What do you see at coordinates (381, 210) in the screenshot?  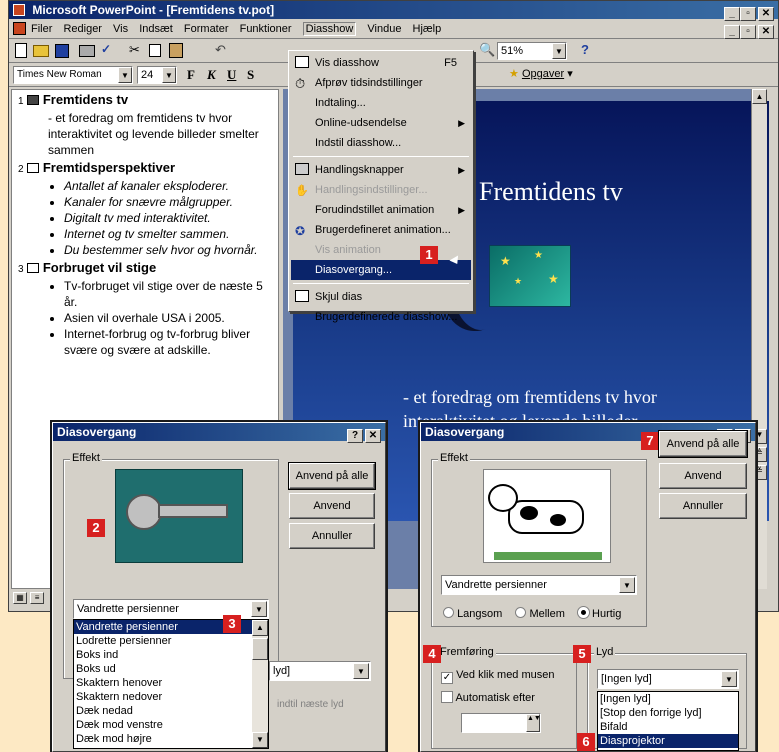 I see `menu-forudindstillet-animation: Forudindstillet animation ▶` at bounding box center [381, 210].